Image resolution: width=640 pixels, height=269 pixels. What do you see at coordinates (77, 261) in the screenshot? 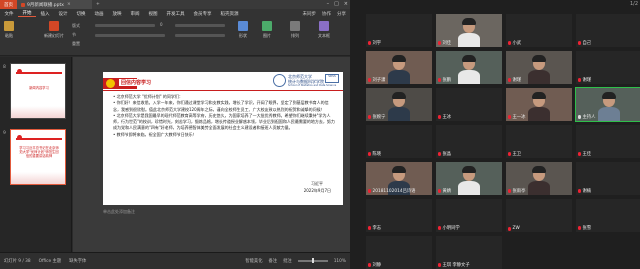
I see `missing-font-button: 缺失字体` at bounding box center [77, 261].